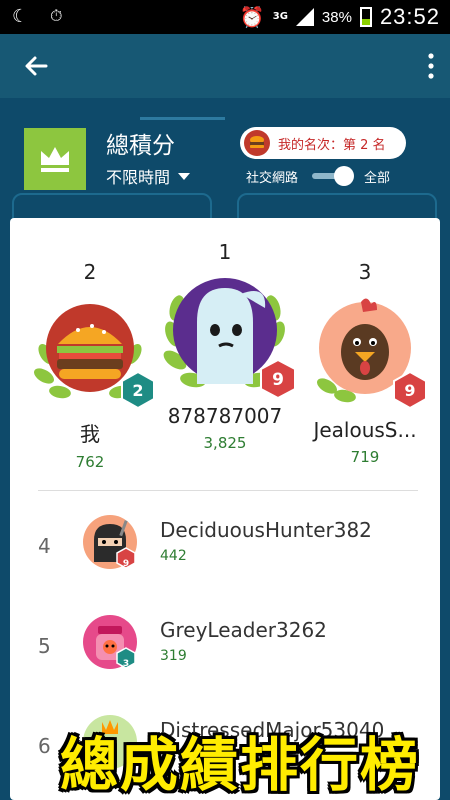 This screenshot has width=450, height=800. What do you see at coordinates (304, 17) in the screenshot?
I see `signal-icon` at bounding box center [304, 17].